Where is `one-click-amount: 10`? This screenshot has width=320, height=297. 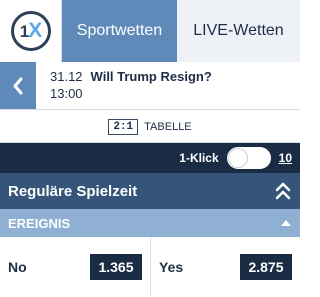
one-click-amount: 10 is located at coordinates (285, 158).